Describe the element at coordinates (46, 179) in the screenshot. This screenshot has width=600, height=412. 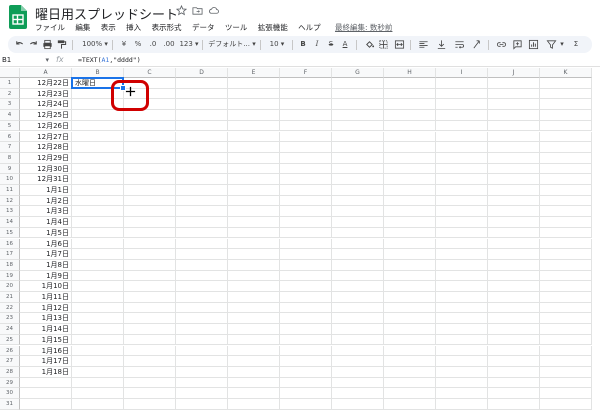
I see `cell-a10: 12月31日` at that location.